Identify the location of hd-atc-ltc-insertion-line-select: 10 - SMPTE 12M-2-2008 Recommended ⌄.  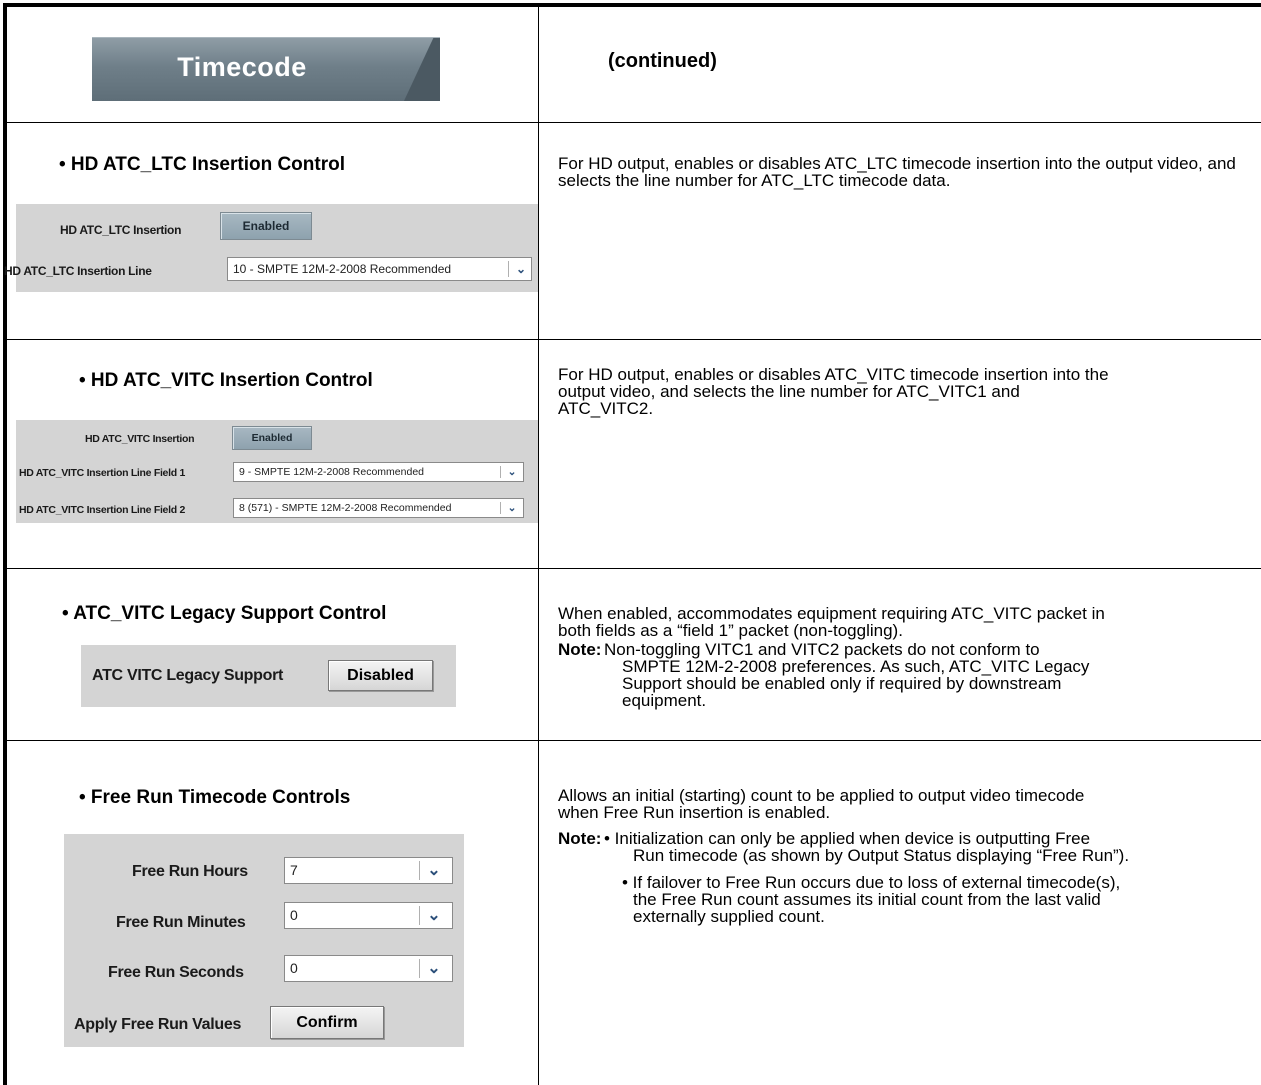
(379, 269).